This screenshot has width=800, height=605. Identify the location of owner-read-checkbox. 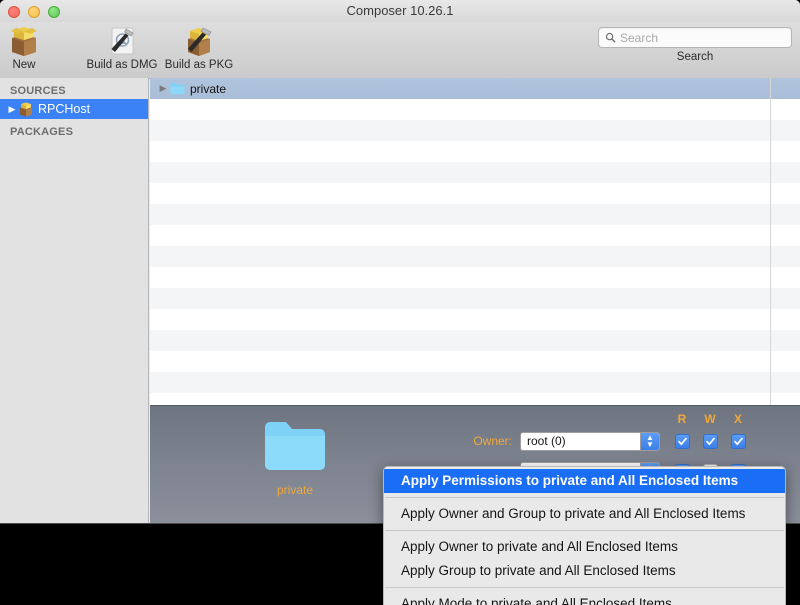
(682, 441).